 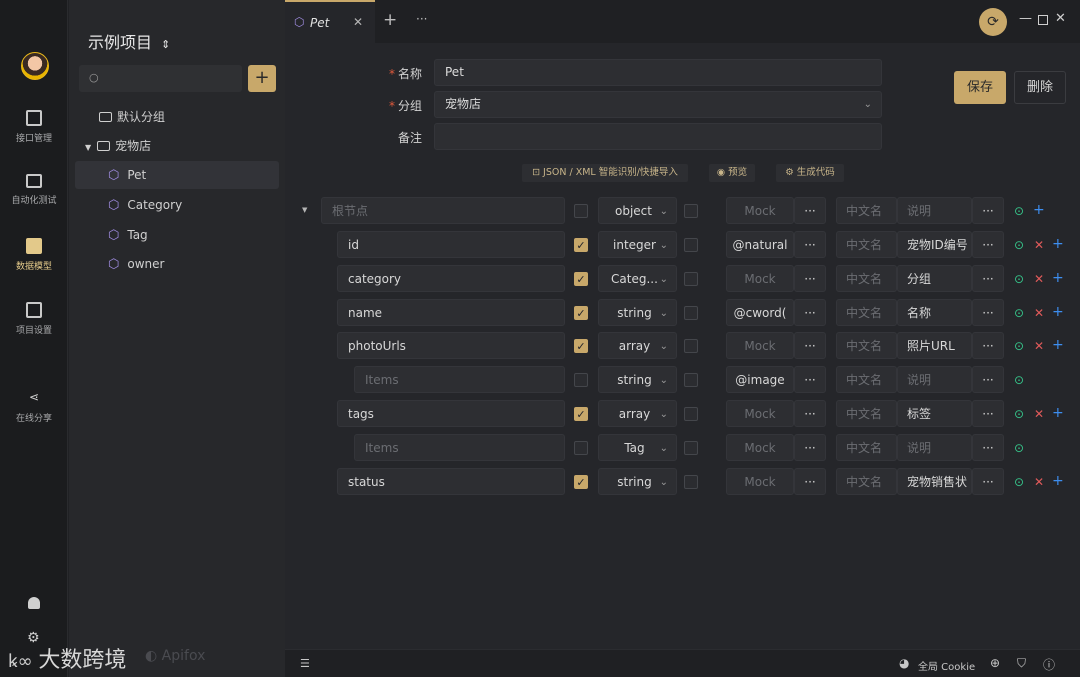 I want to click on tree-item-pet: ⬡ Pet, so click(x=177, y=175).